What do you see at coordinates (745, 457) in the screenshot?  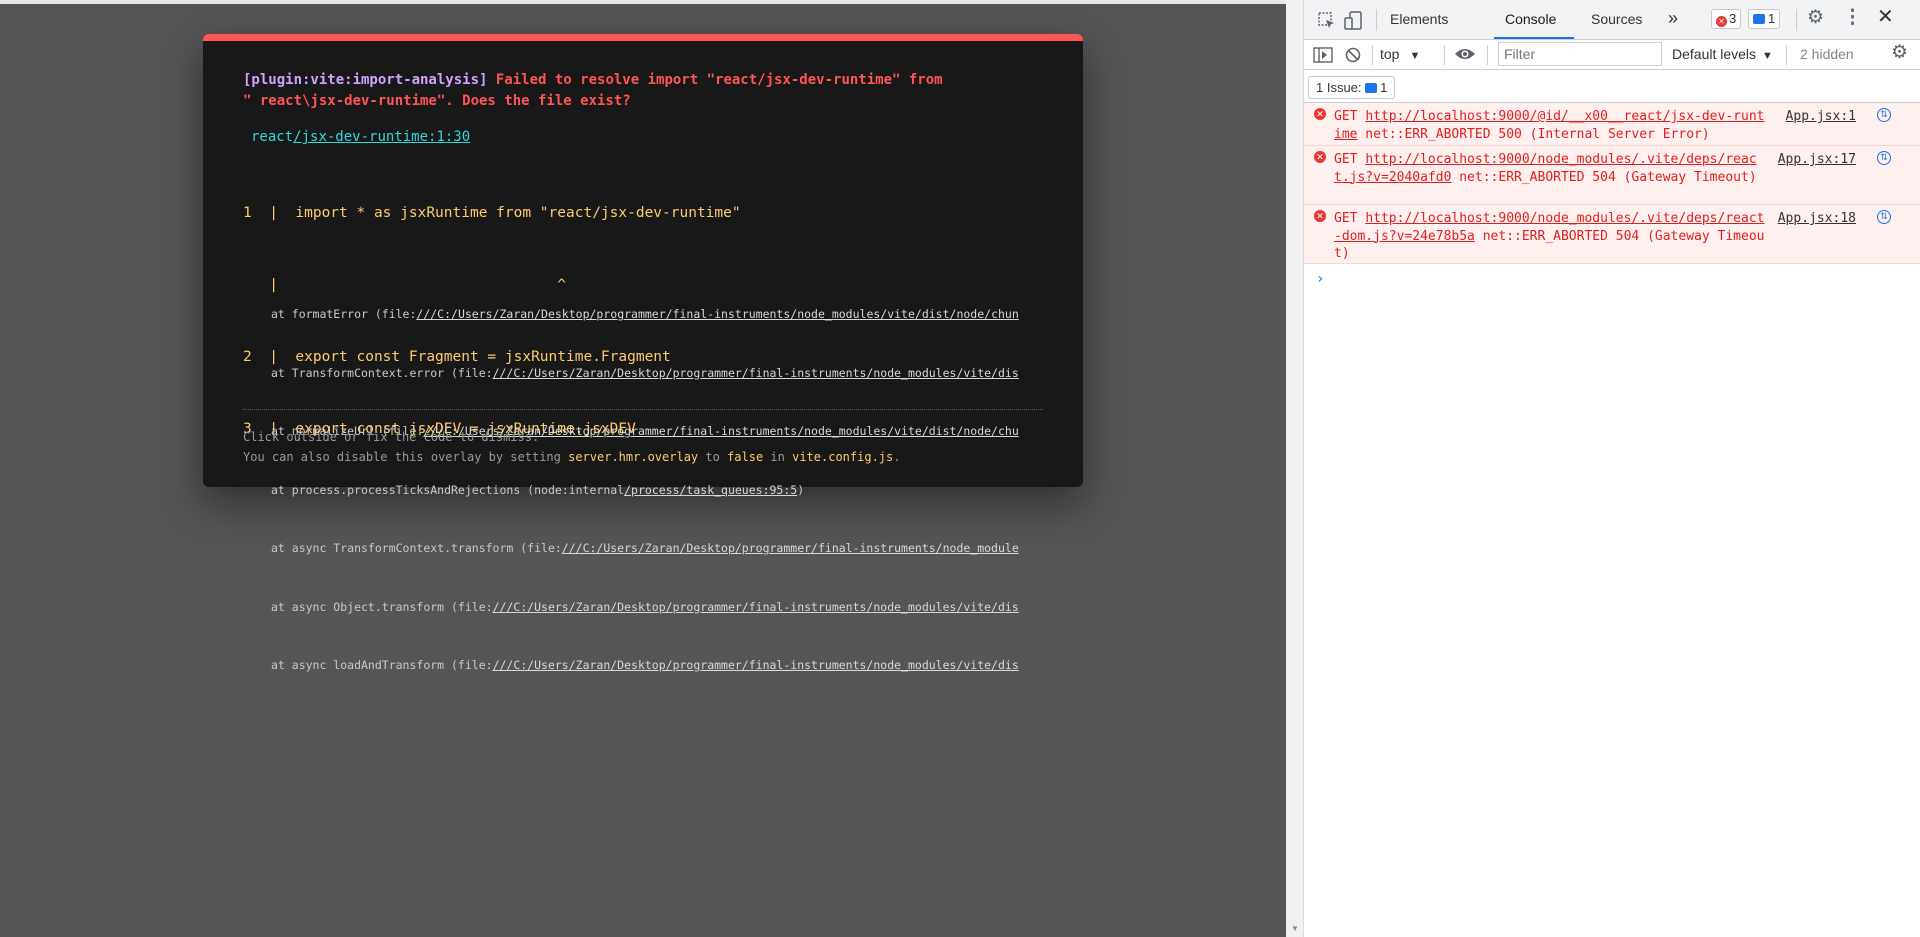 I see `tip-code: false` at bounding box center [745, 457].